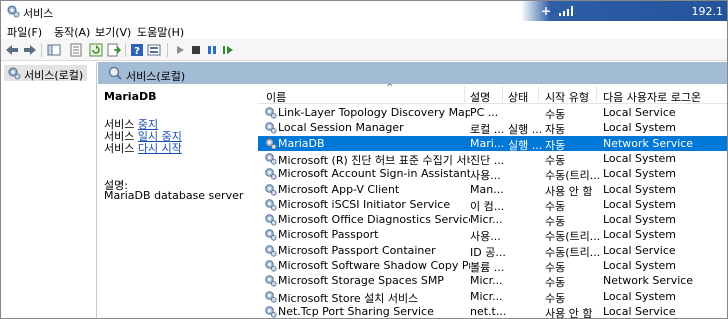 This screenshot has height=319, width=728. Describe the element at coordinates (361, 281) in the screenshot. I see `service-name-cell: Microsoft Storage Spaces SMP` at that location.